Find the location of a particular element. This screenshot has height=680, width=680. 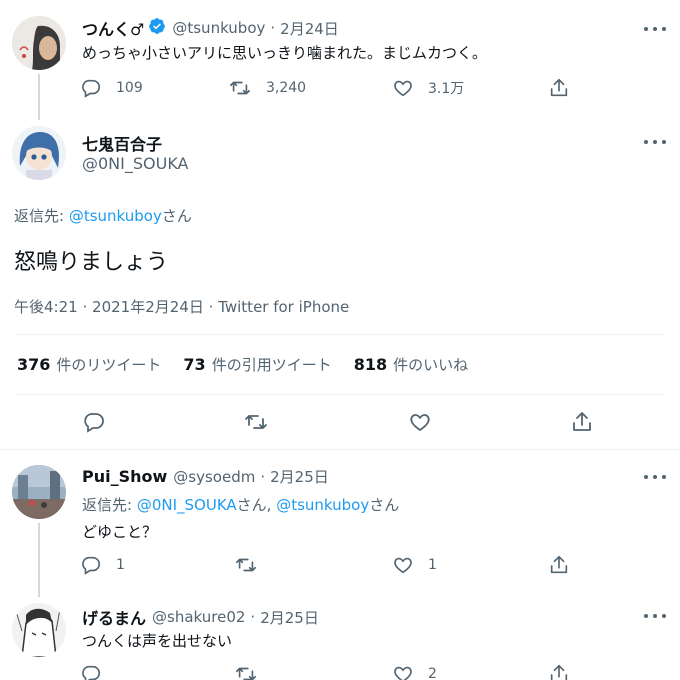

tweet1-like-count: 3.1万 is located at coordinates (446, 89).